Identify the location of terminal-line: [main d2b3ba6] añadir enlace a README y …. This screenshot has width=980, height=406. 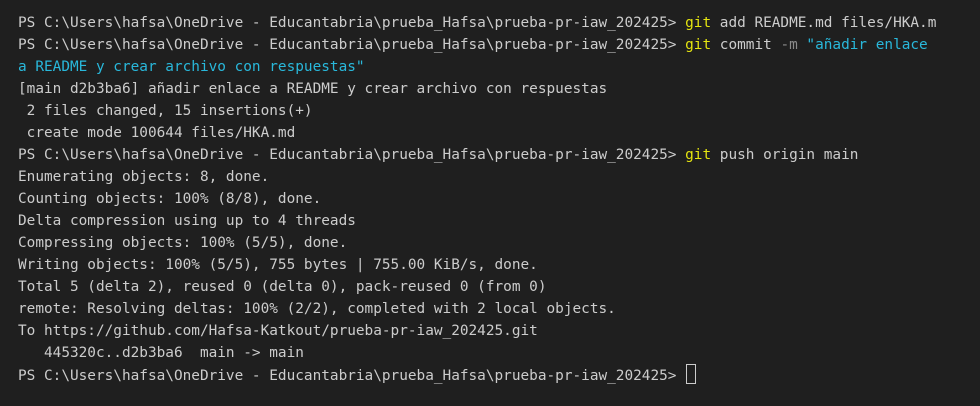
(313, 89).